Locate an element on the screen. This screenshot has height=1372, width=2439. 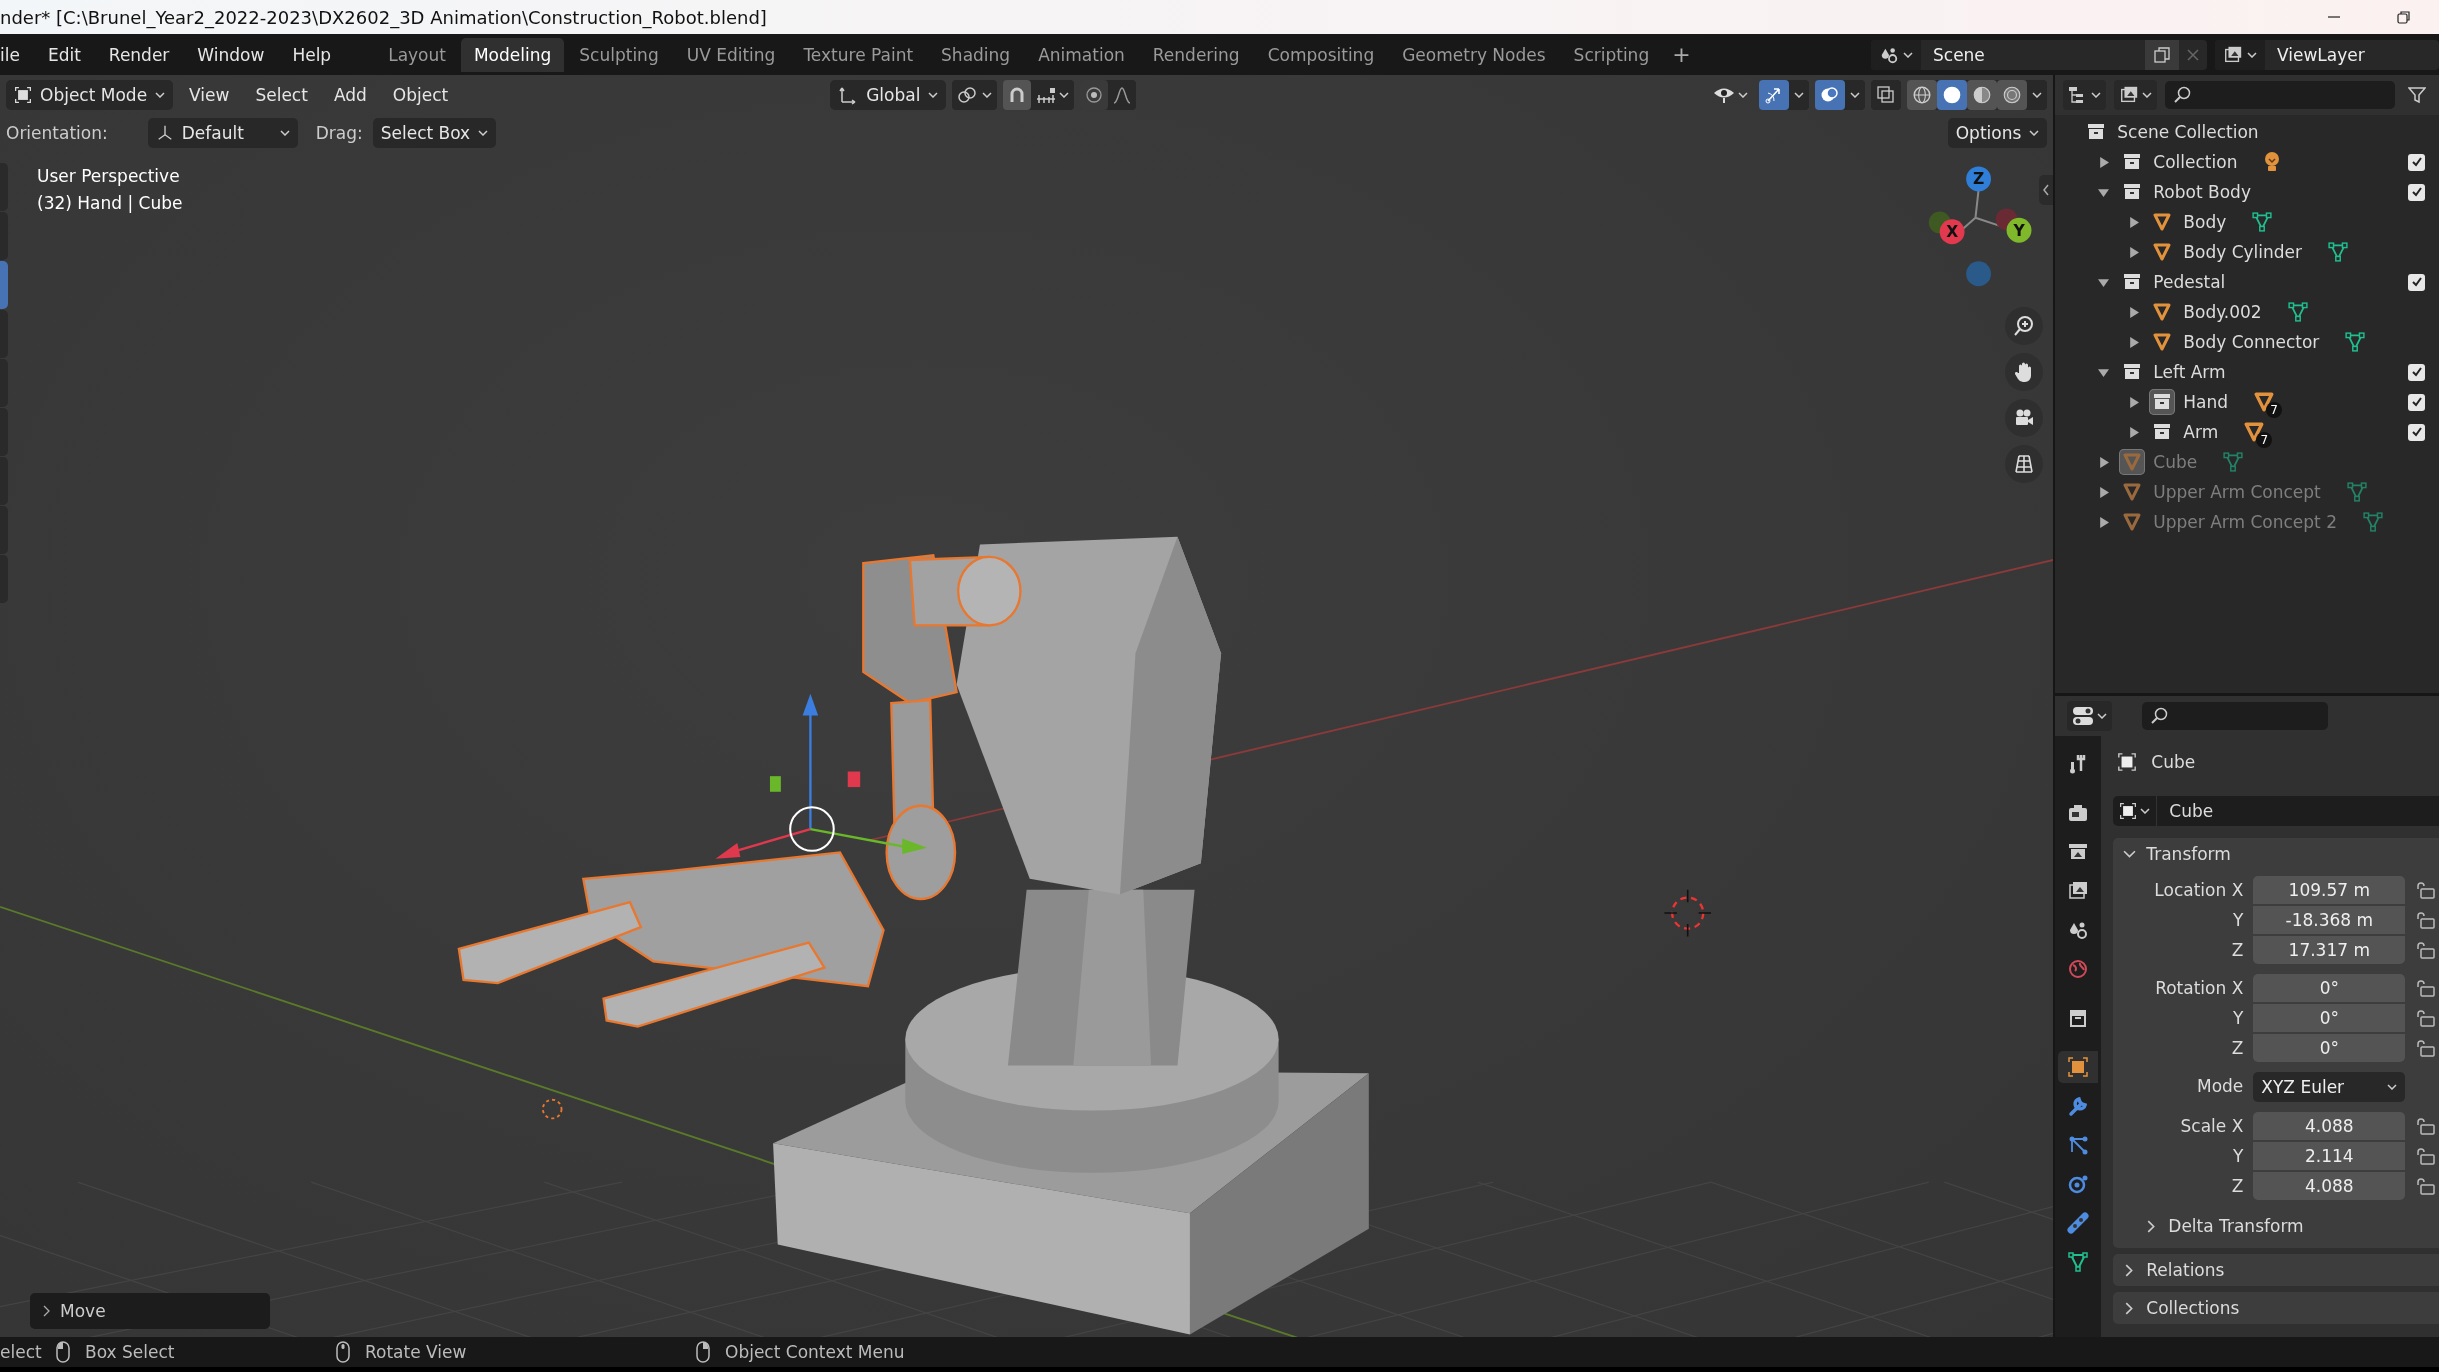
outliner-item: Upper Arm Concept is located at coordinates (2237, 492).